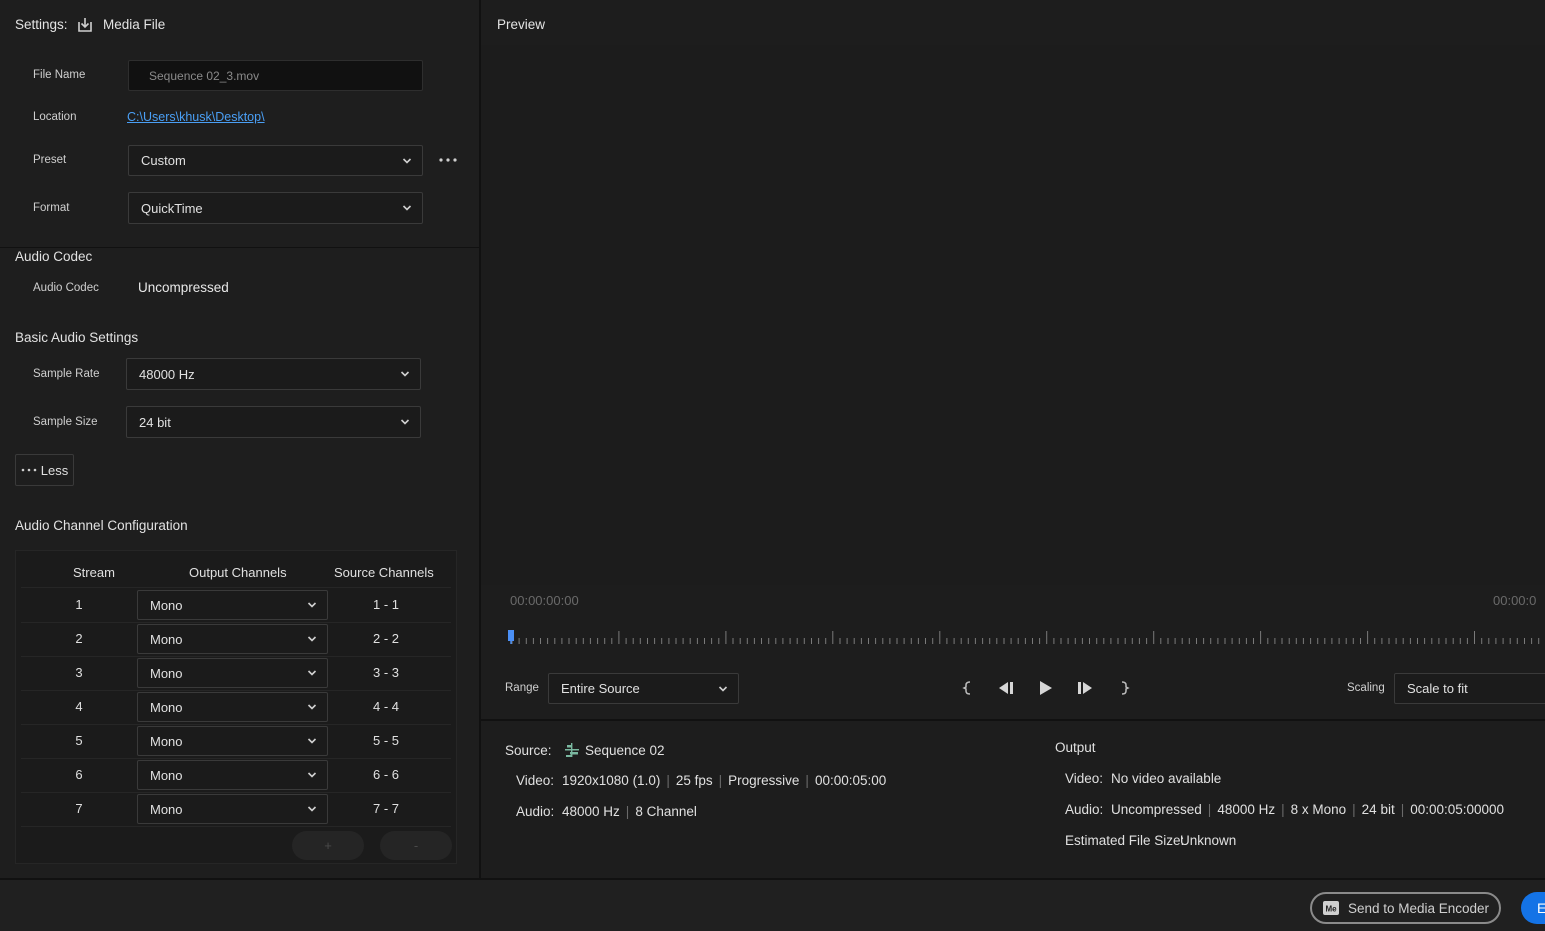 The width and height of the screenshot is (1545, 931). I want to click on step-back-icon, so click(1006, 688).